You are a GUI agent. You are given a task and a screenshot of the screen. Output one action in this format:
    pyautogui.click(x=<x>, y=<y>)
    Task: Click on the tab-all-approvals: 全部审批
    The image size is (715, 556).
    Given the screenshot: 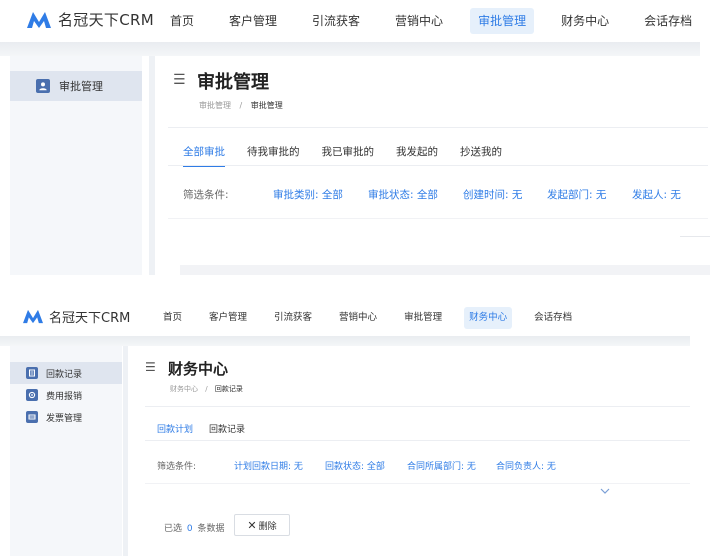 What is the action you would take?
    pyautogui.click(x=204, y=155)
    